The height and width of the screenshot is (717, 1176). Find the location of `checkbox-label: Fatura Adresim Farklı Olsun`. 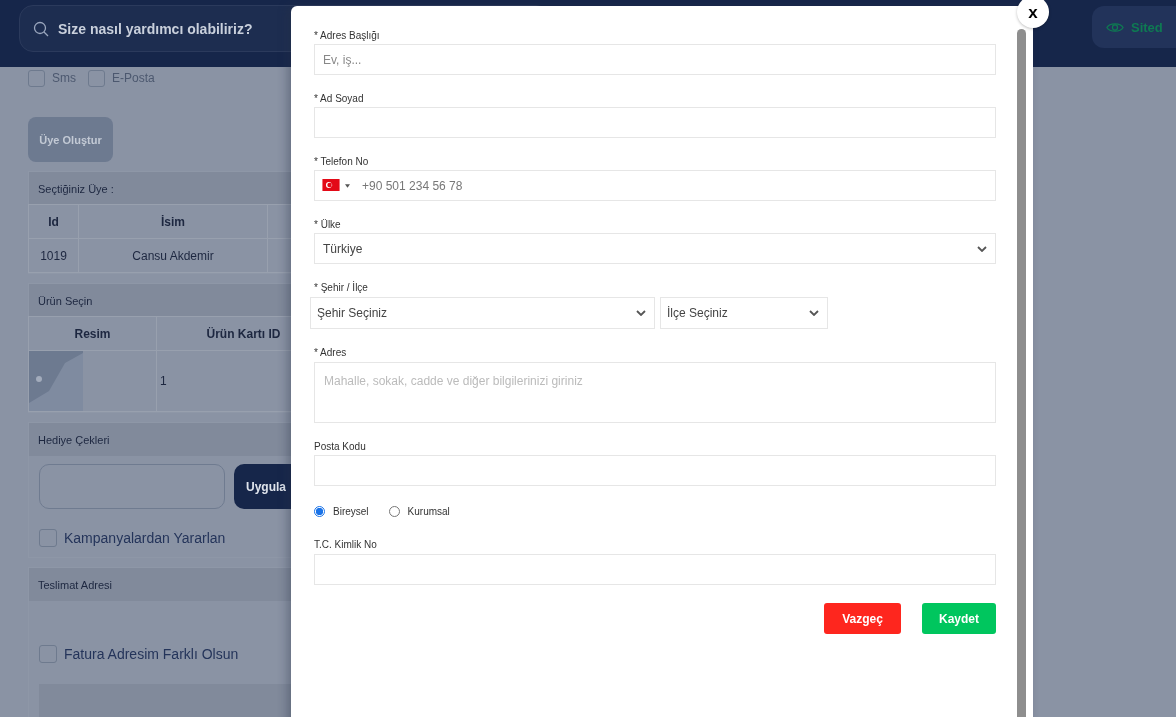

checkbox-label: Fatura Adresim Farklı Olsun is located at coordinates (151, 654).